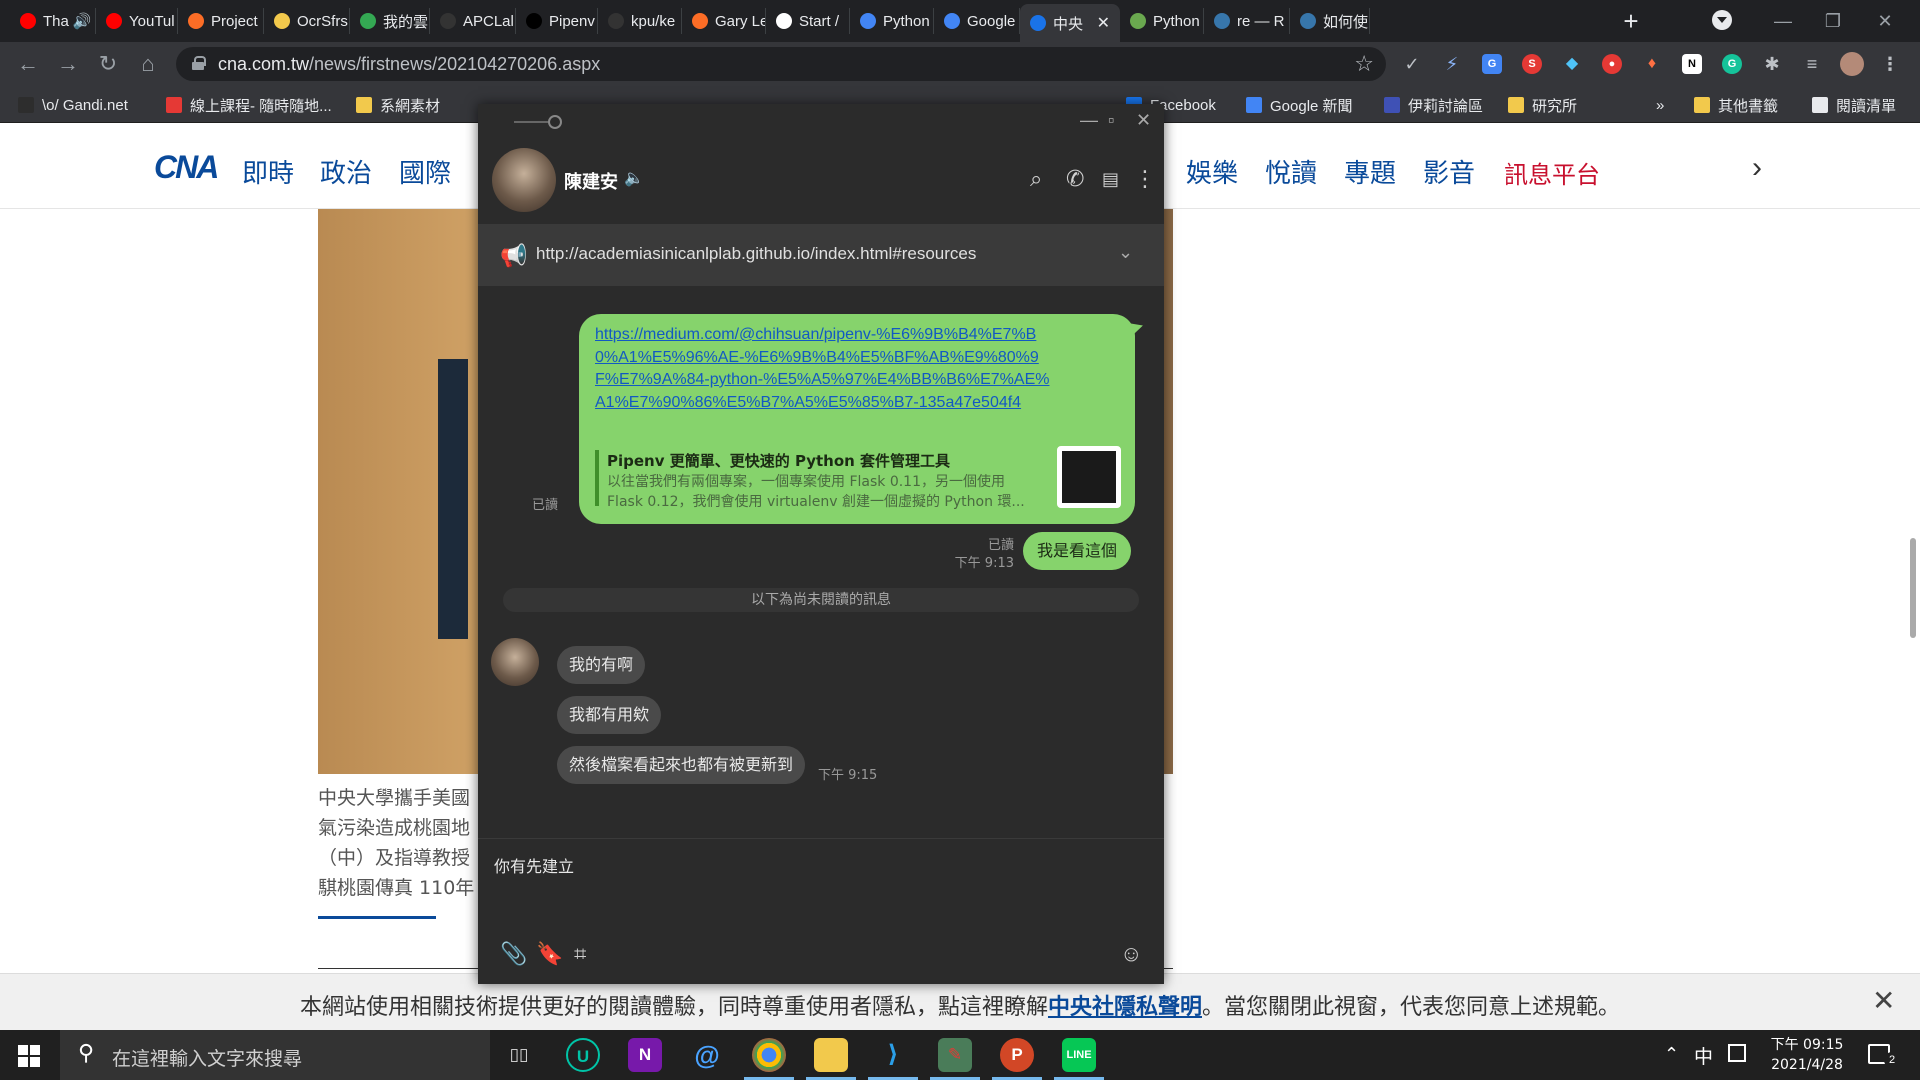 This screenshot has width=1920, height=1080. Describe the element at coordinates (583, 1055) in the screenshot. I see `upwork-icon: U` at that location.